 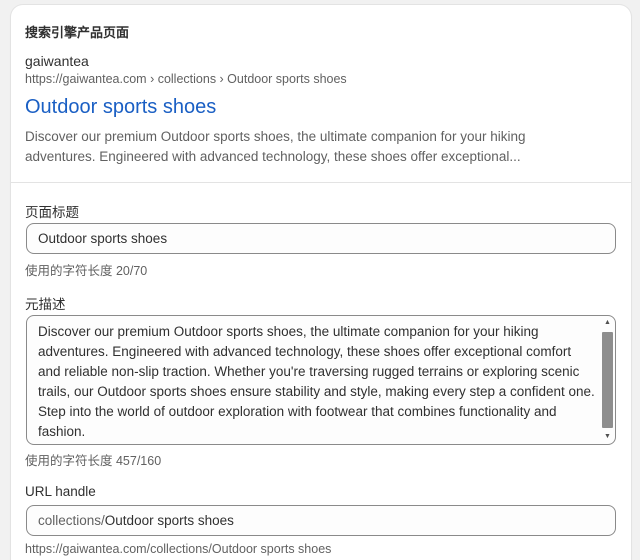 I want to click on url-handle-input: collections/Outdoor sports shoes, so click(x=321, y=520).